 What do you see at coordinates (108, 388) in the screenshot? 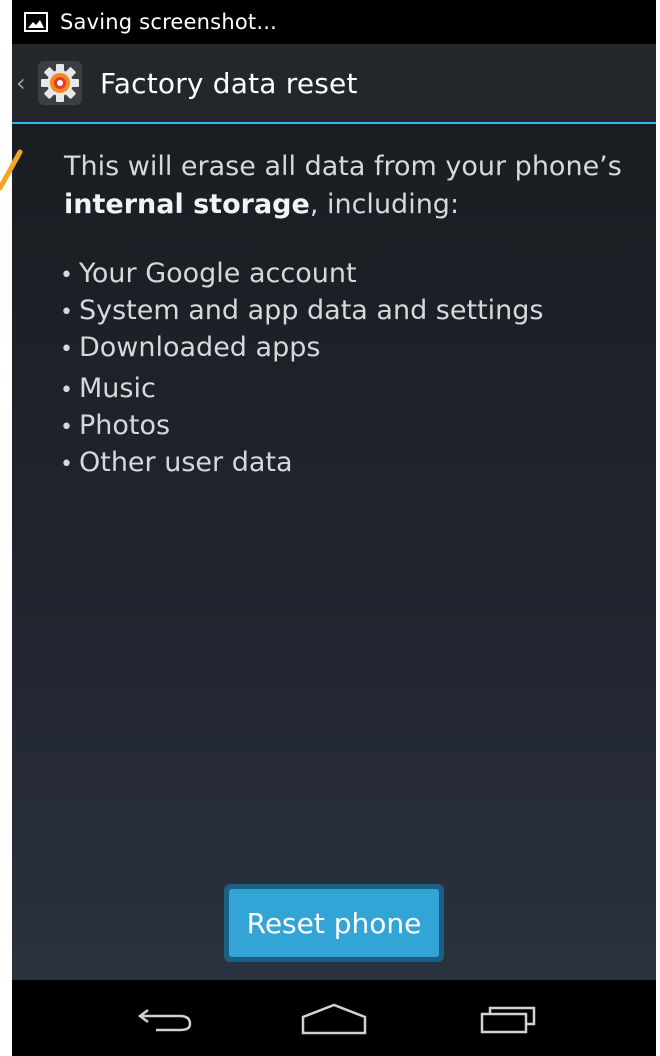
I see `list-item: • Music` at bounding box center [108, 388].